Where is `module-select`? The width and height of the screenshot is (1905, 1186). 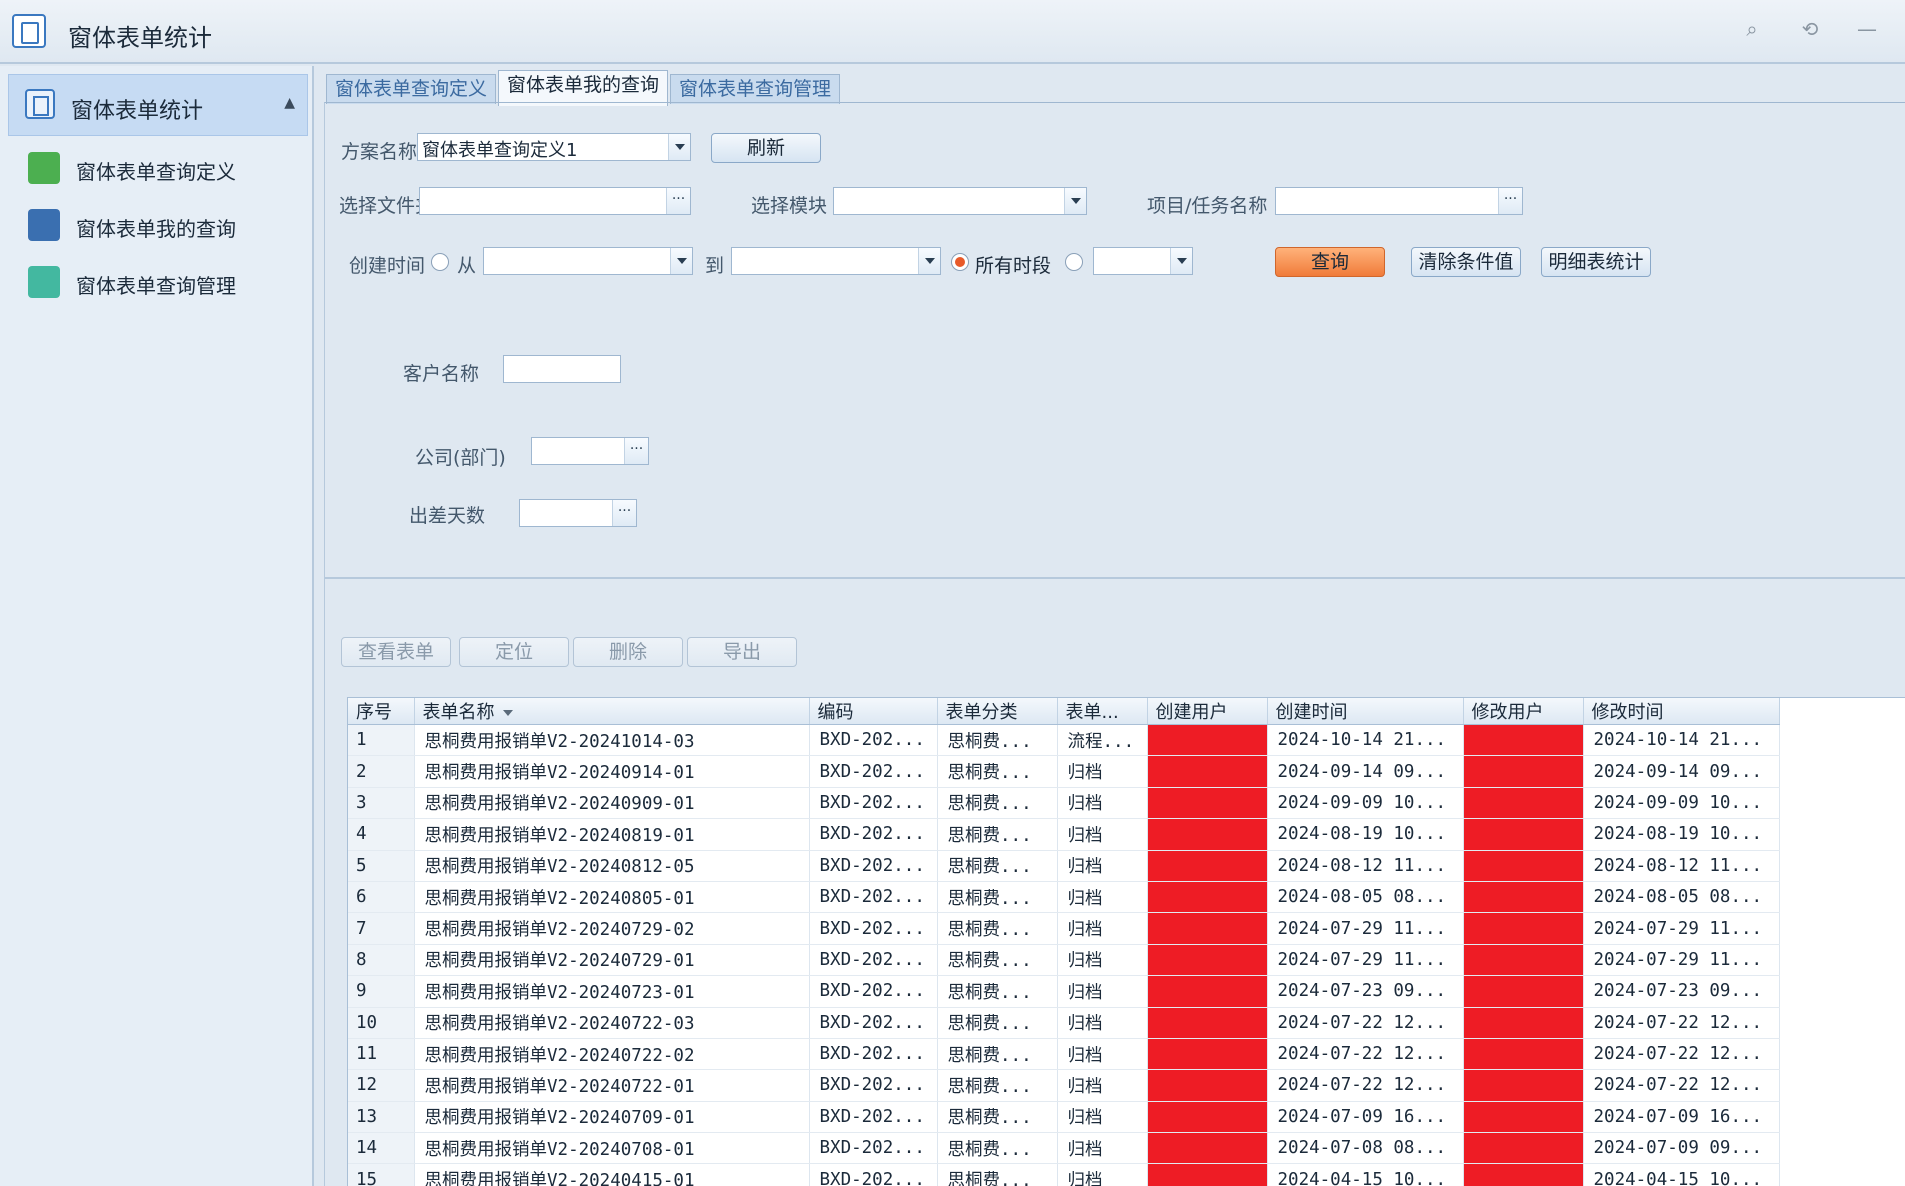
module-select is located at coordinates (960, 201).